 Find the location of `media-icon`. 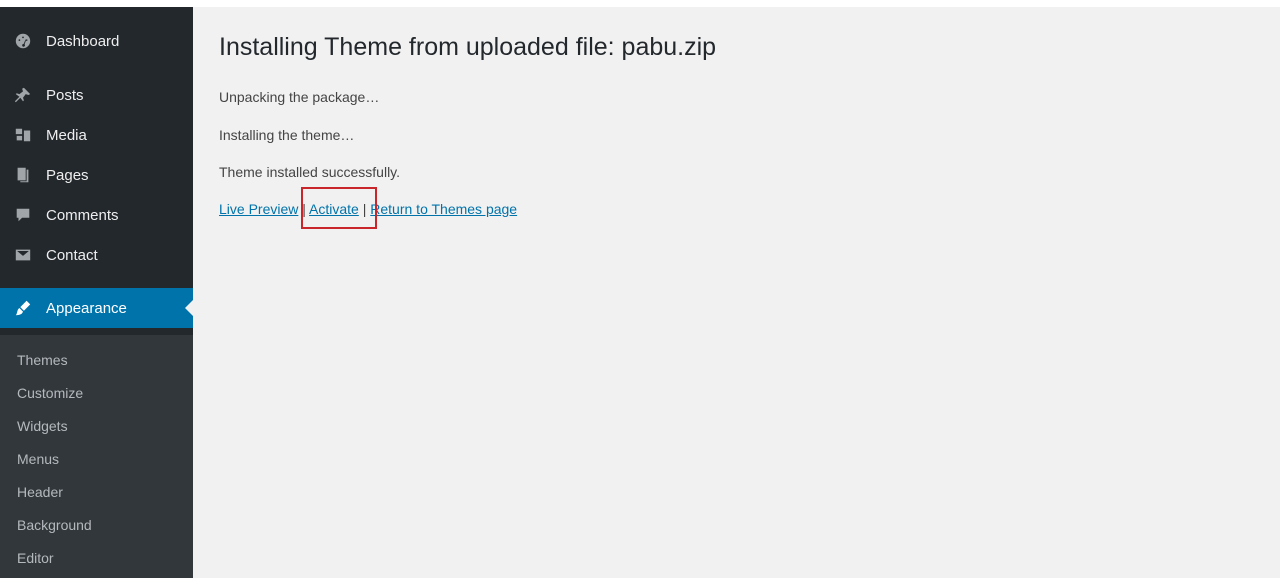

media-icon is located at coordinates (23, 135).